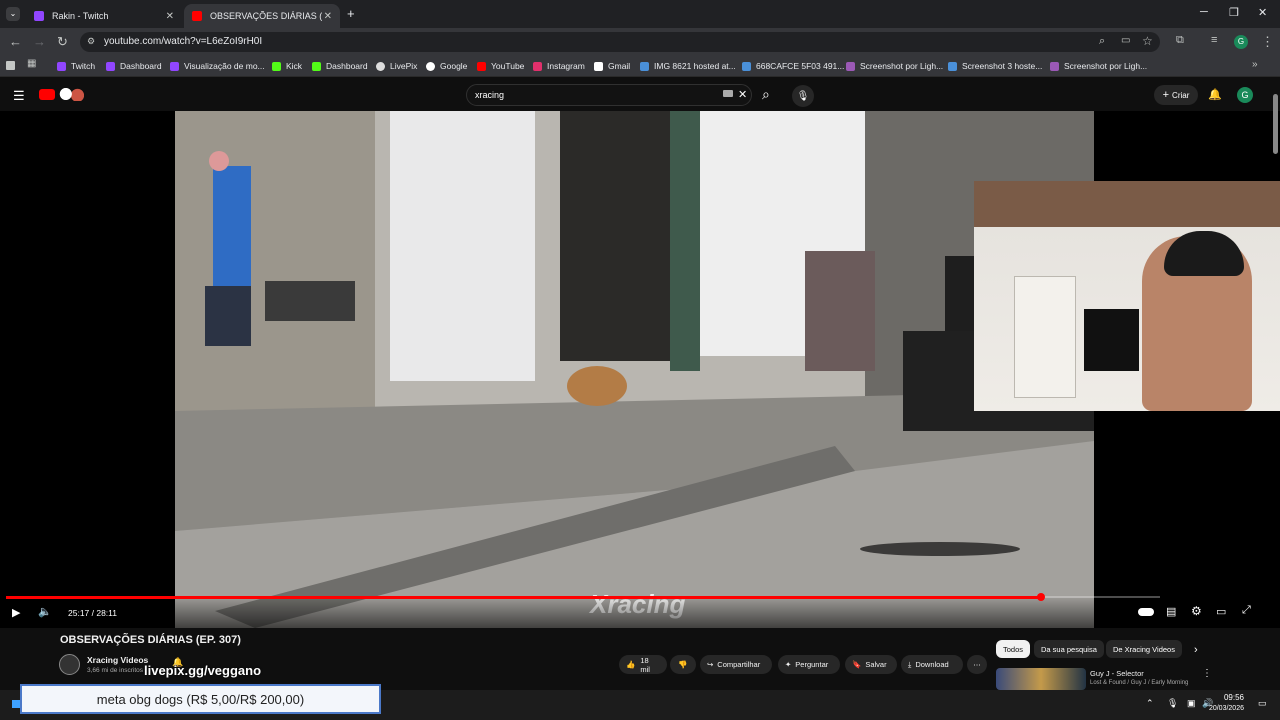 This screenshot has width=1280, height=720. What do you see at coordinates (1245, 95) in the screenshot?
I see `account-avatar: G` at bounding box center [1245, 95].